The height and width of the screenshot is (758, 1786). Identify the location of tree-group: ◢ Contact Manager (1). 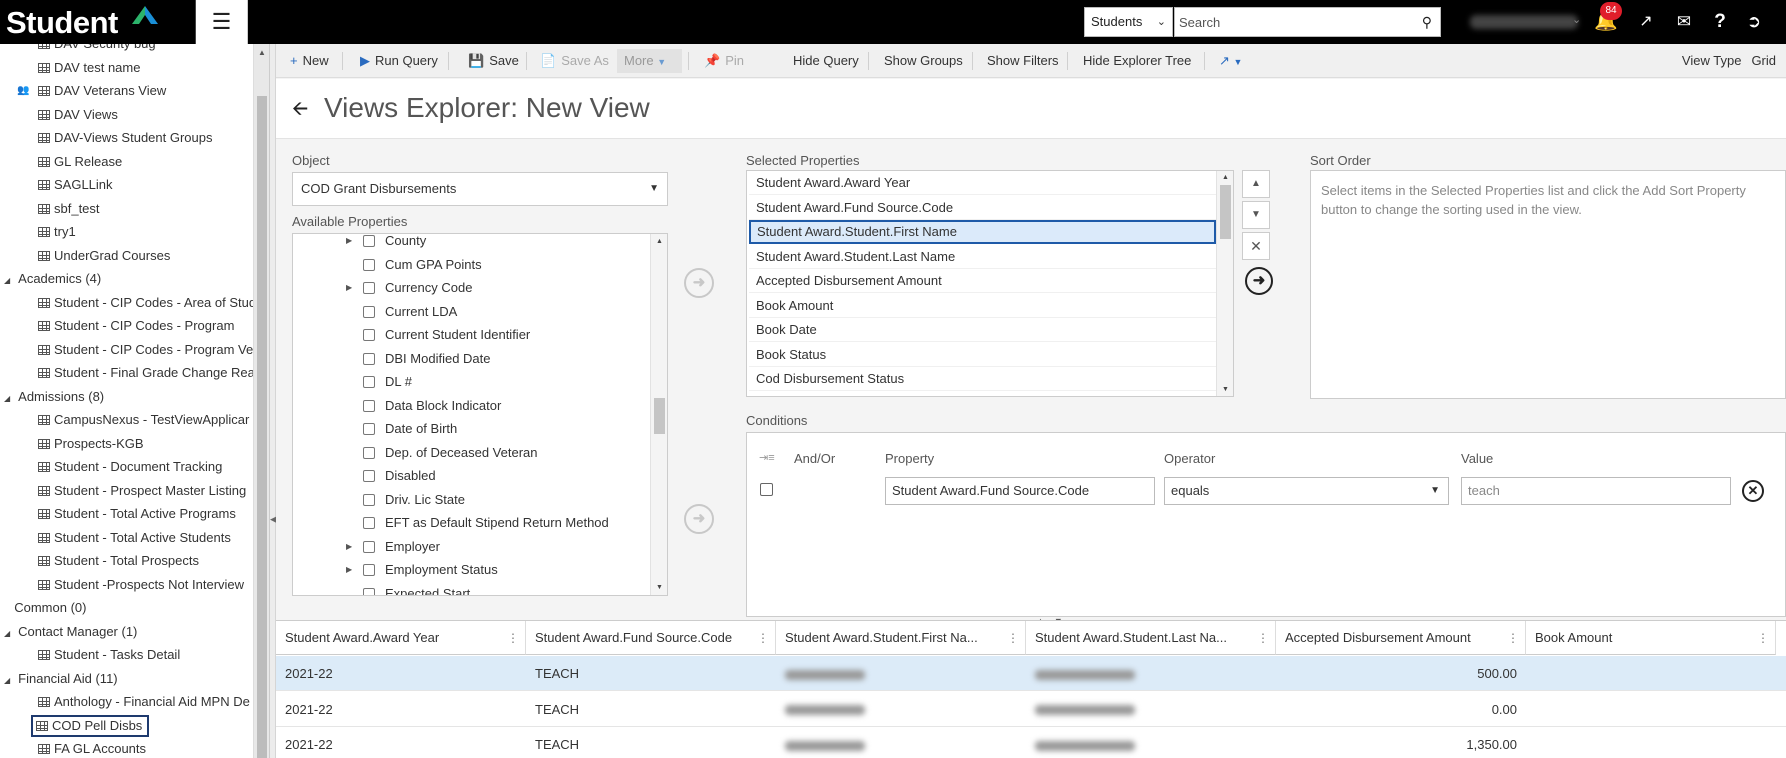
(70, 632).